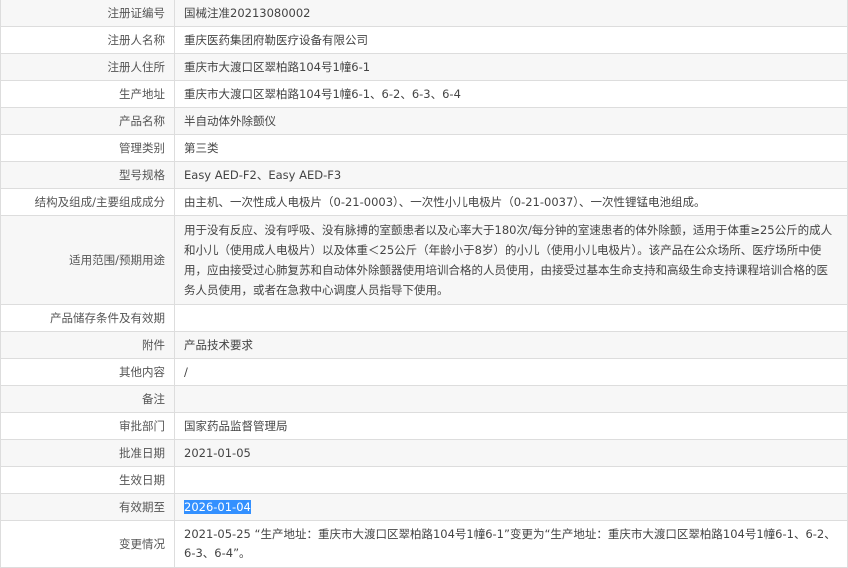 This screenshot has height=568, width=848. What do you see at coordinates (511, 453) in the screenshot?
I see `approval-date-value: 2021-01-05` at bounding box center [511, 453].